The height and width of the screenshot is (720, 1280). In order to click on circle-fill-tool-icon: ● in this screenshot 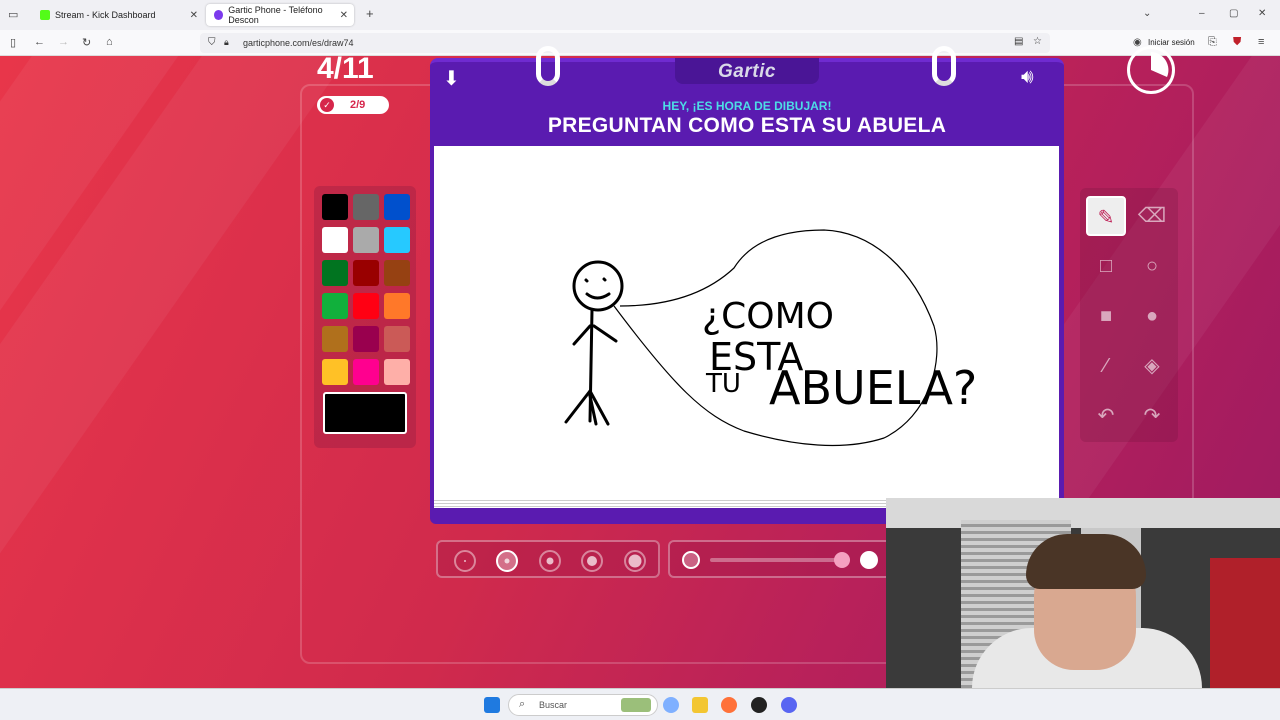, I will do `click(1152, 316)`.